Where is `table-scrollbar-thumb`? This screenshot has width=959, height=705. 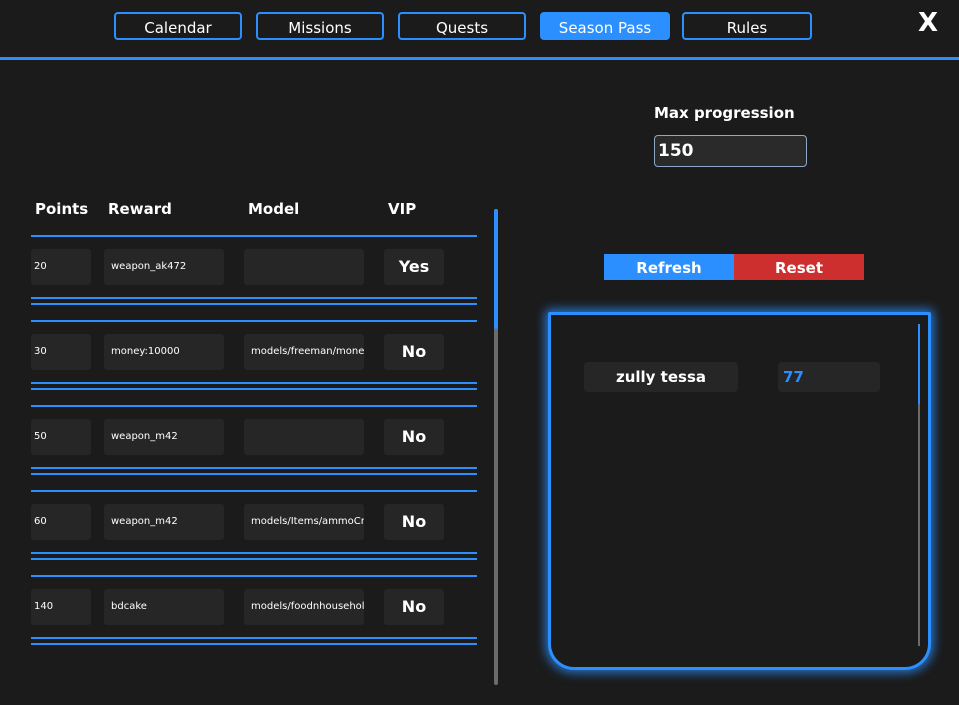
table-scrollbar-thumb is located at coordinates (496, 269).